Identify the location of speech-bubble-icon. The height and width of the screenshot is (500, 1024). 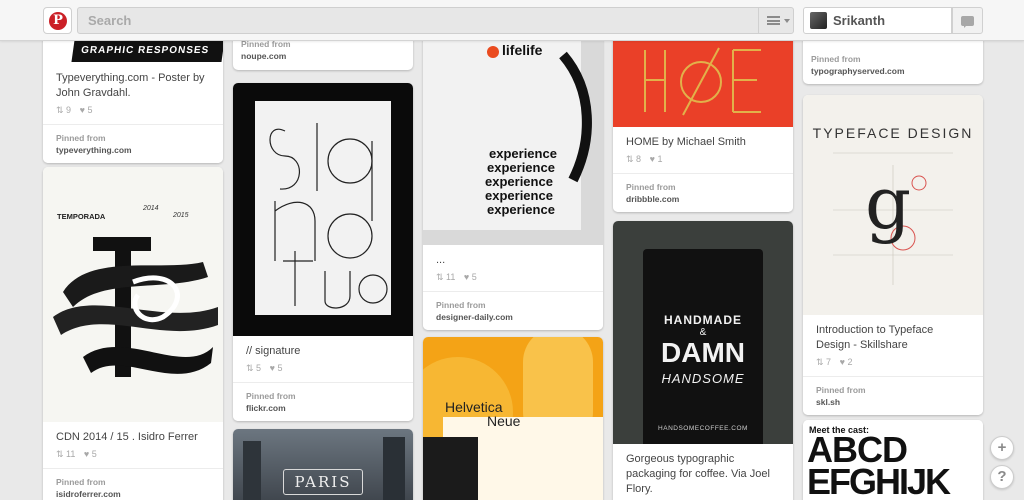
(967, 22).